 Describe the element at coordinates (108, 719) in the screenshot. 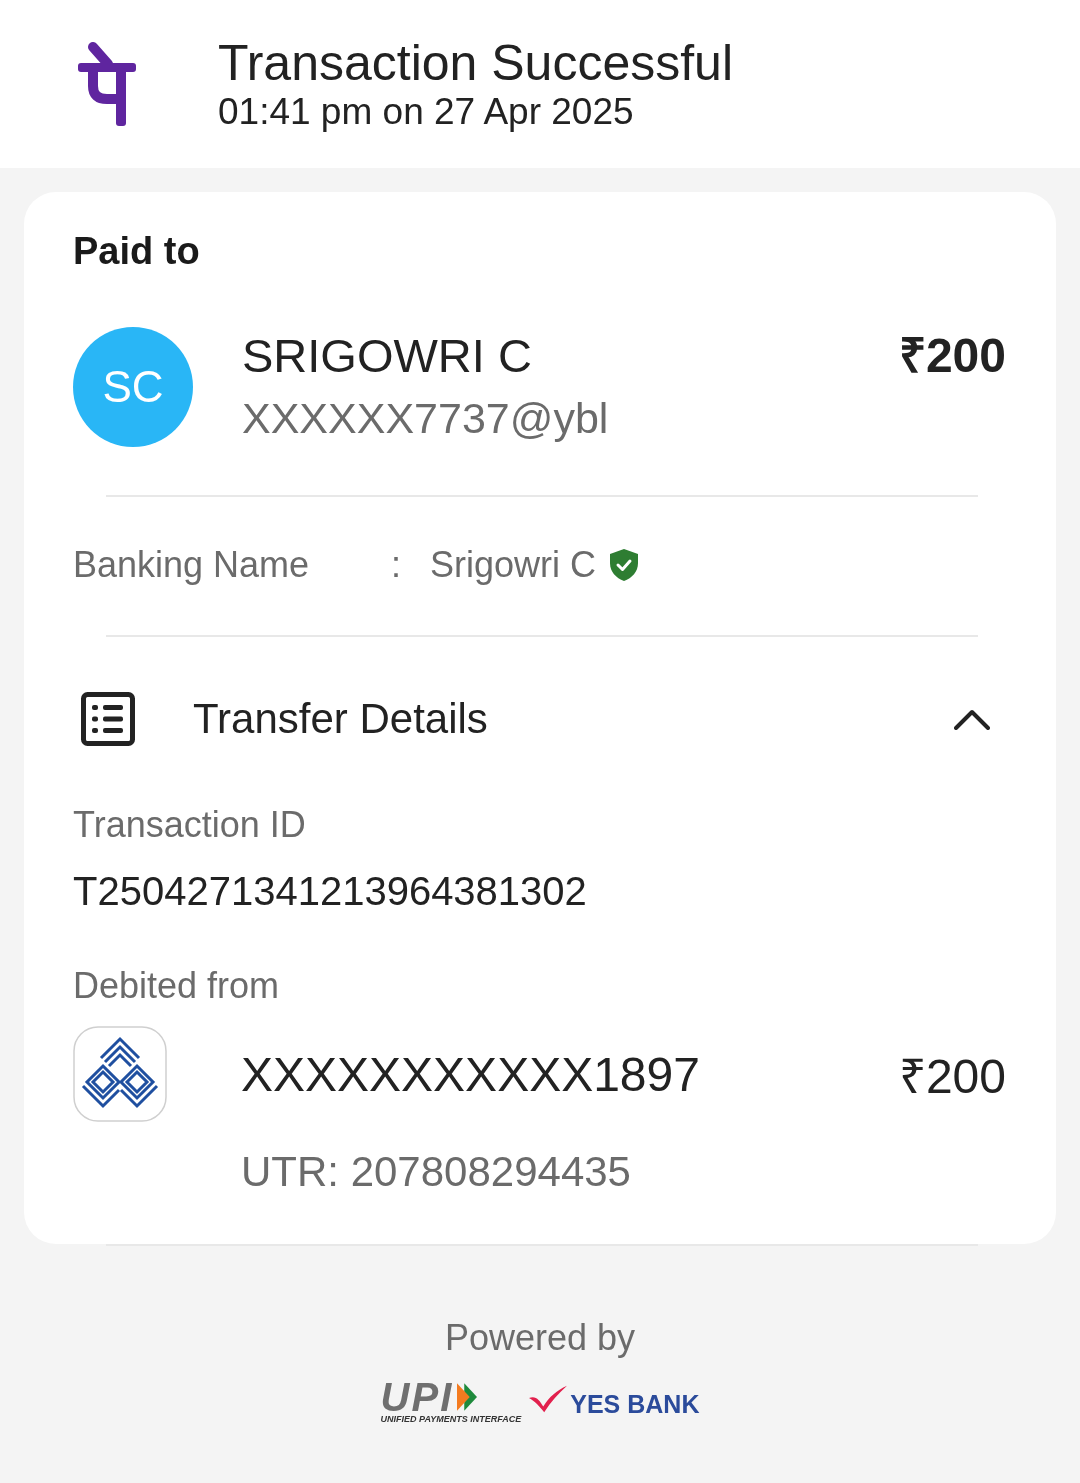

I see `list-icon` at that location.